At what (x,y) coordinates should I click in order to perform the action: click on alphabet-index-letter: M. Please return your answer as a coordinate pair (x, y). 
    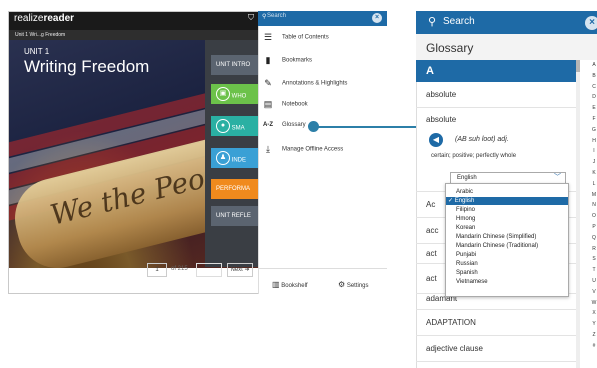
    Looking at the image, I should click on (593, 195).